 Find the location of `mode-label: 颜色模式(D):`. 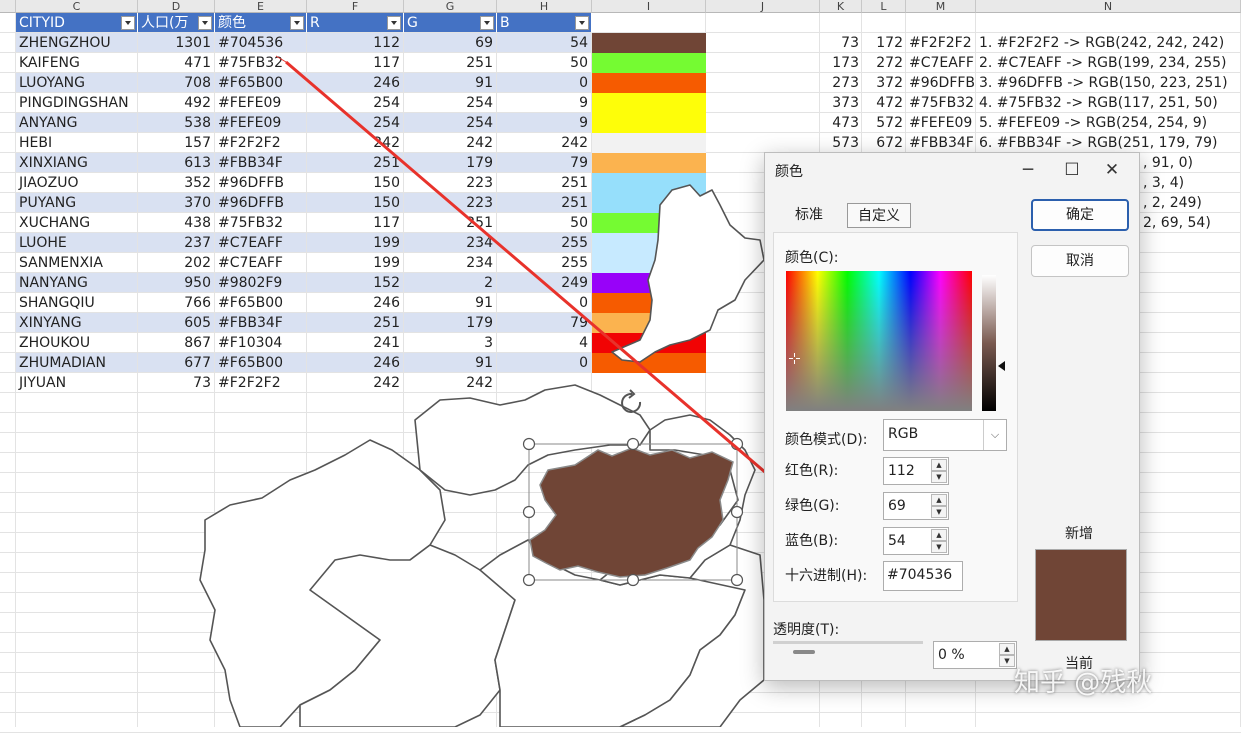

mode-label: 颜色模式(D): is located at coordinates (826, 440).